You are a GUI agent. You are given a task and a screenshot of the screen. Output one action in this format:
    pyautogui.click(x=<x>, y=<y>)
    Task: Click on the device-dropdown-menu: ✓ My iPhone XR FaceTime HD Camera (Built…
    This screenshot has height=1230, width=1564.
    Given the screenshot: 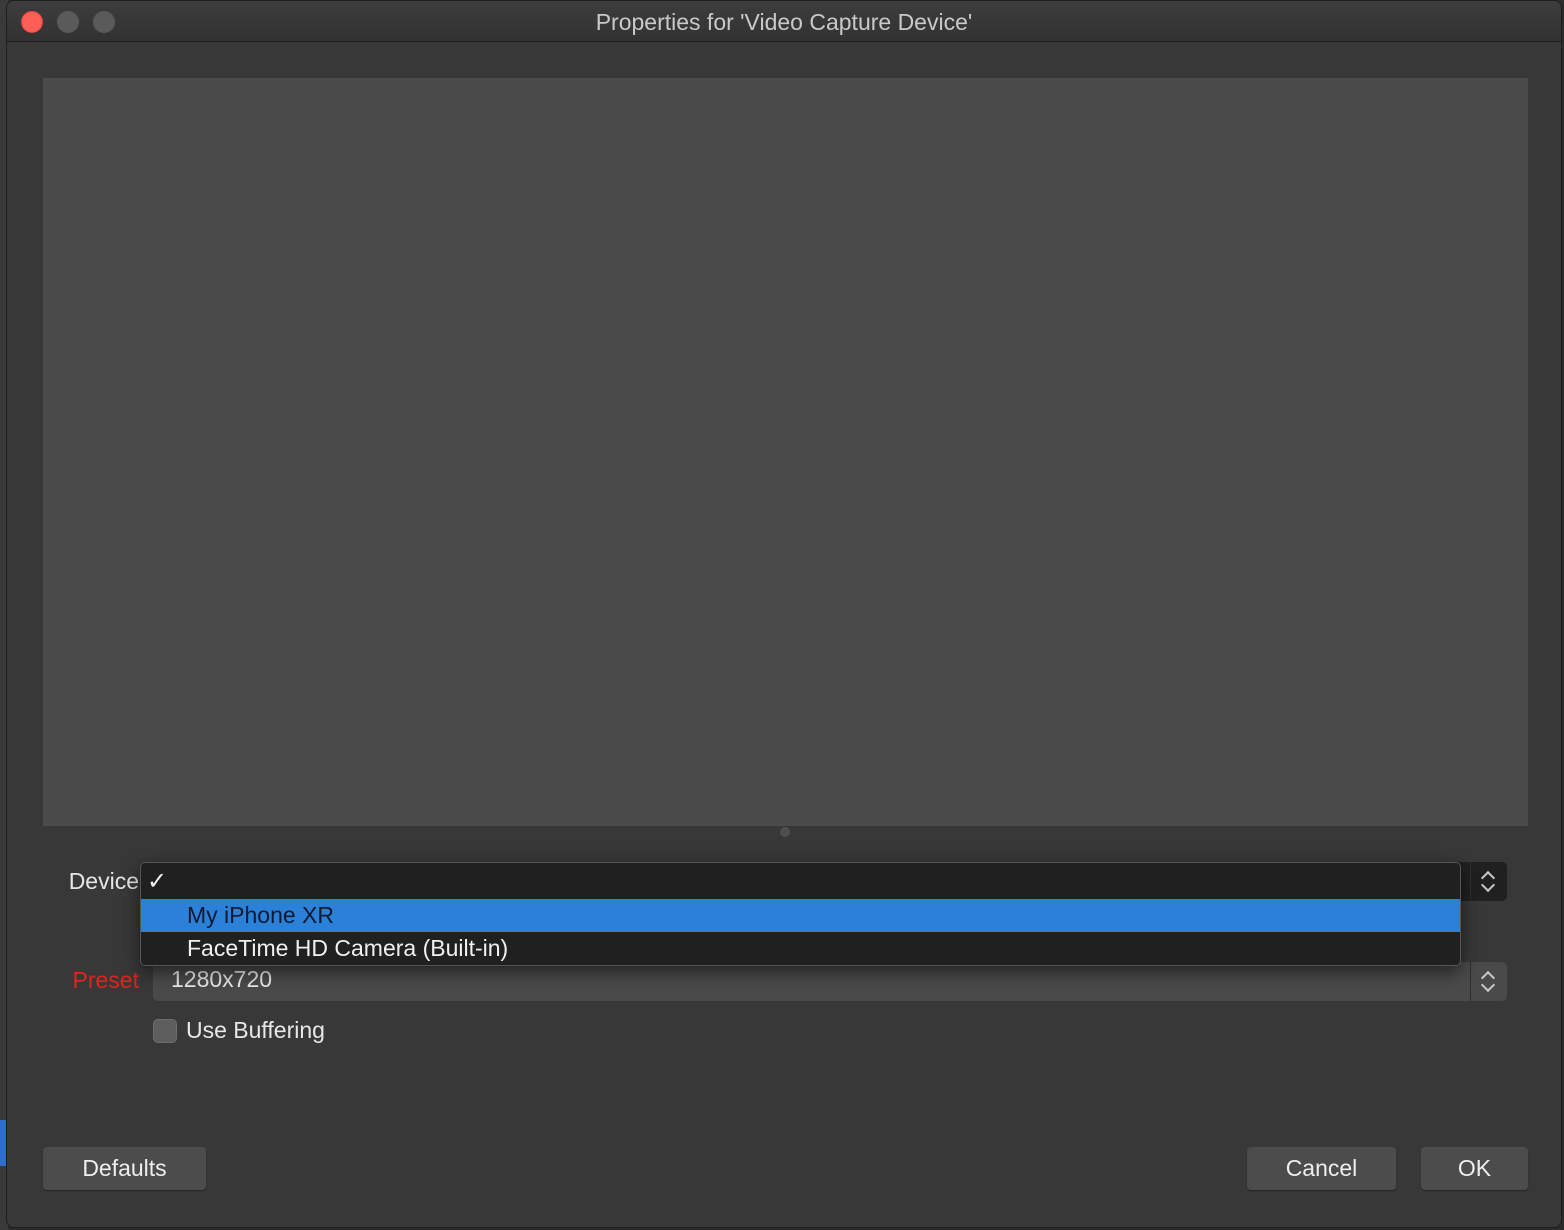 What is the action you would take?
    pyautogui.click(x=800, y=914)
    